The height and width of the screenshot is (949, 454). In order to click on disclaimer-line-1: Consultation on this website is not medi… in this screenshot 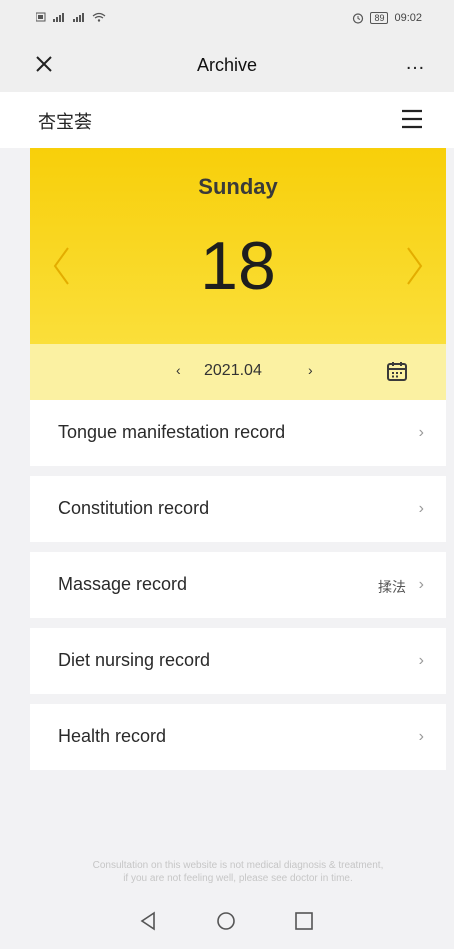, I will do `click(238, 865)`.